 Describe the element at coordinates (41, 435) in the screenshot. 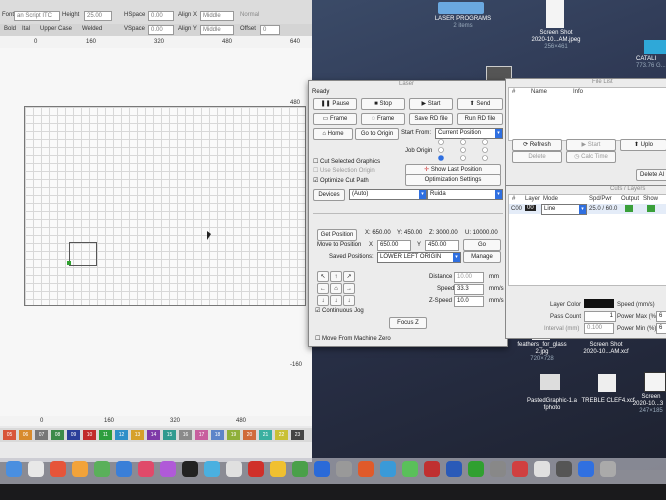

I see `palette-swatch: 07` at that location.